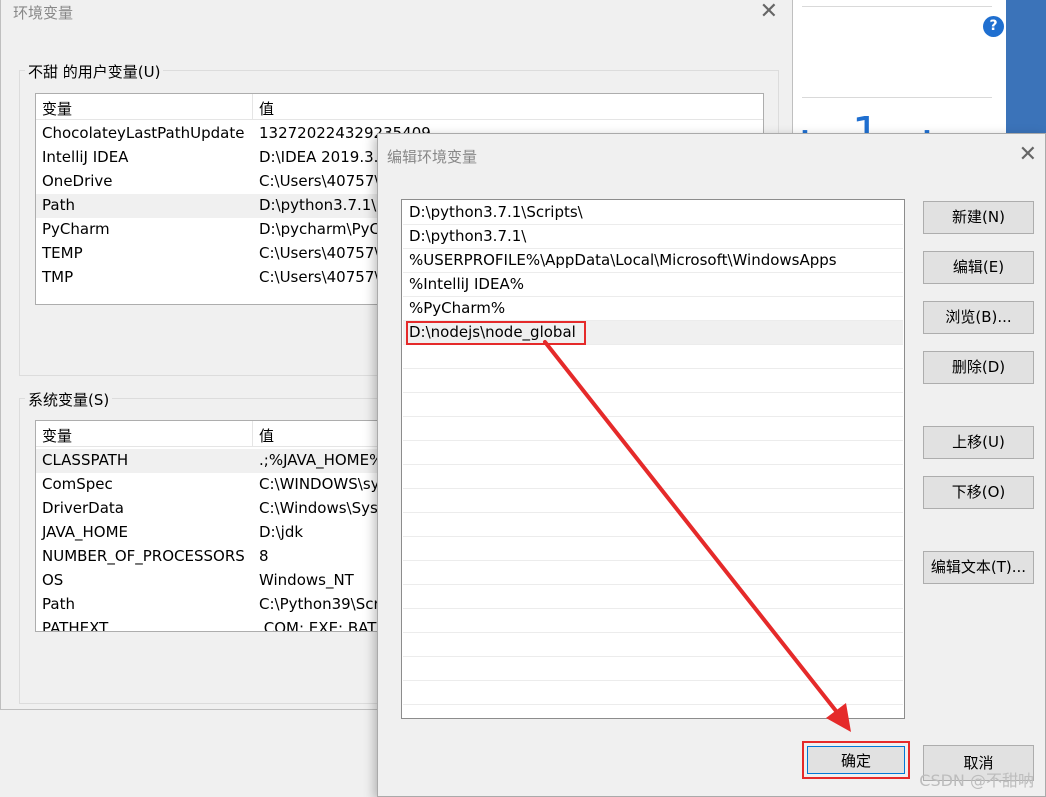 This screenshot has height=797, width=1046. What do you see at coordinates (993, 26) in the screenshot?
I see `help-icon: ?` at bounding box center [993, 26].